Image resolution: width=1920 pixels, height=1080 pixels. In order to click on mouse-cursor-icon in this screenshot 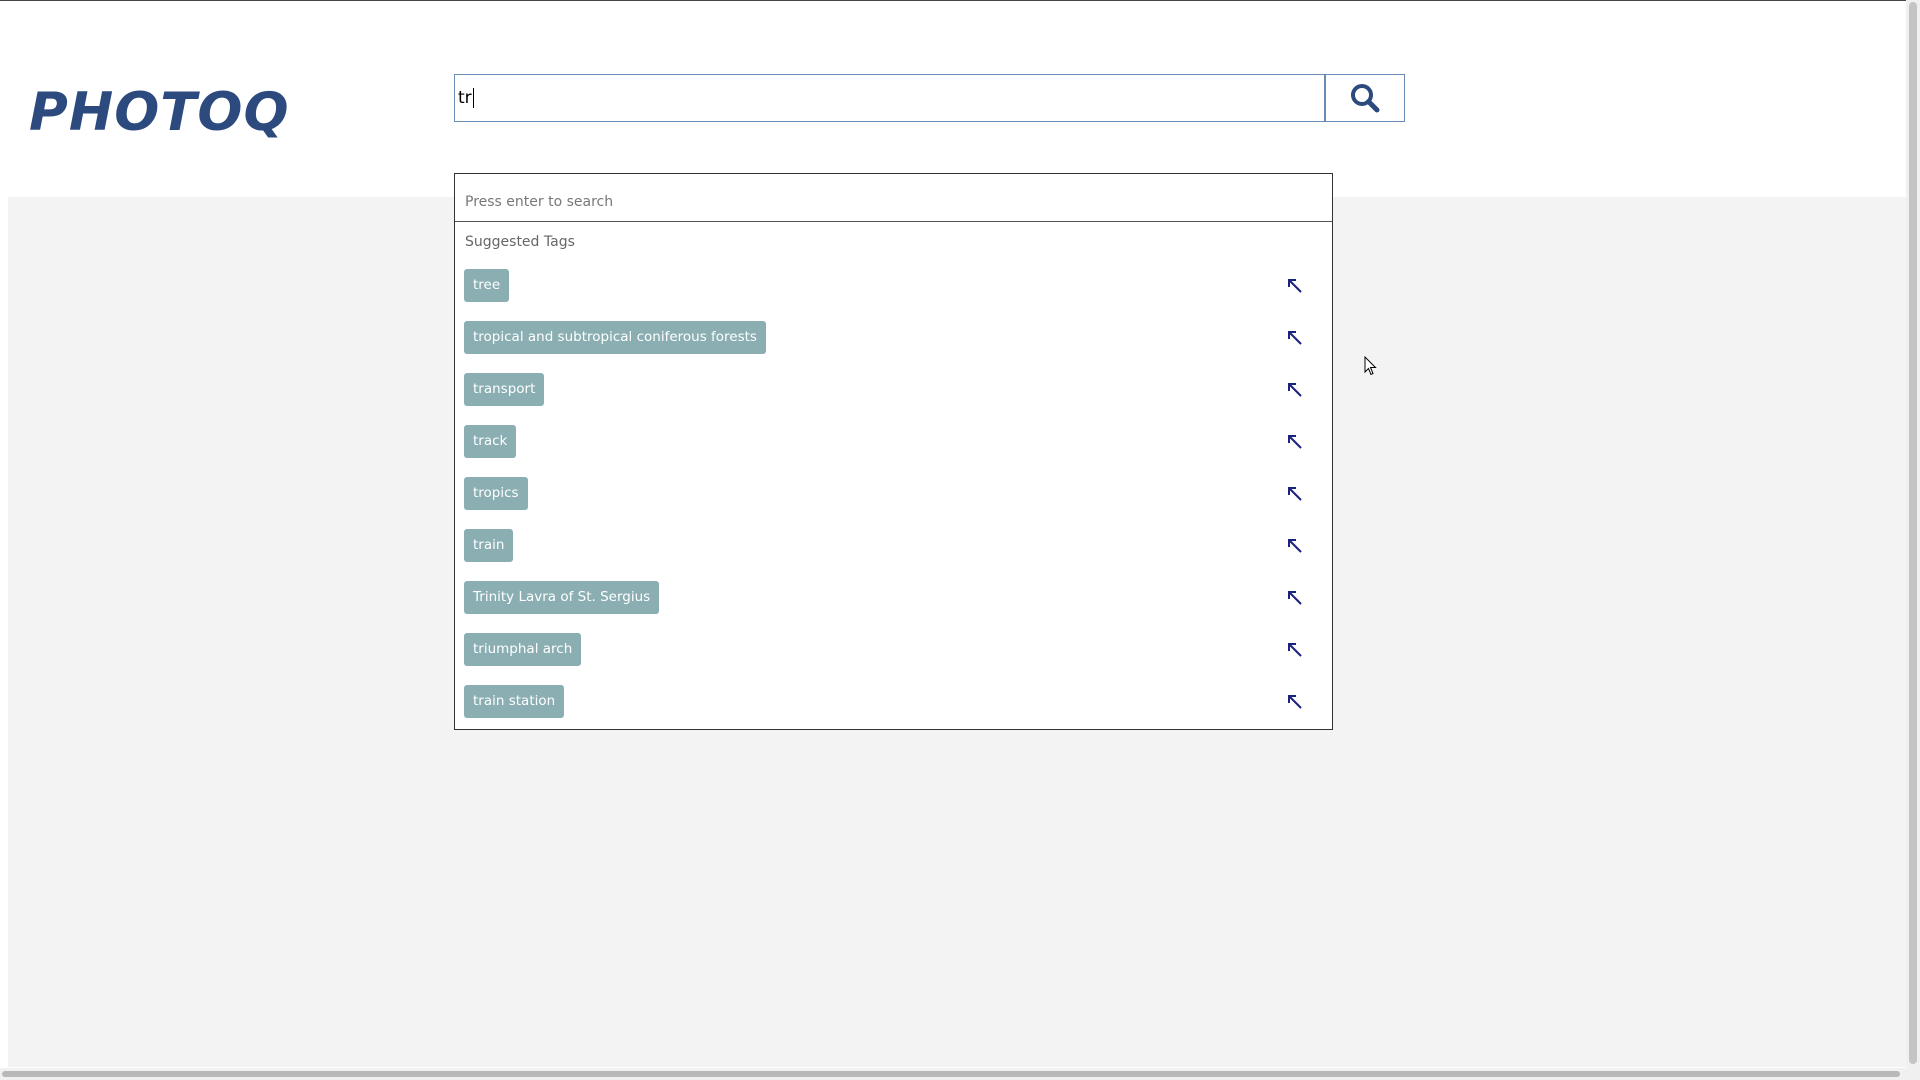, I will do `click(1370, 366)`.